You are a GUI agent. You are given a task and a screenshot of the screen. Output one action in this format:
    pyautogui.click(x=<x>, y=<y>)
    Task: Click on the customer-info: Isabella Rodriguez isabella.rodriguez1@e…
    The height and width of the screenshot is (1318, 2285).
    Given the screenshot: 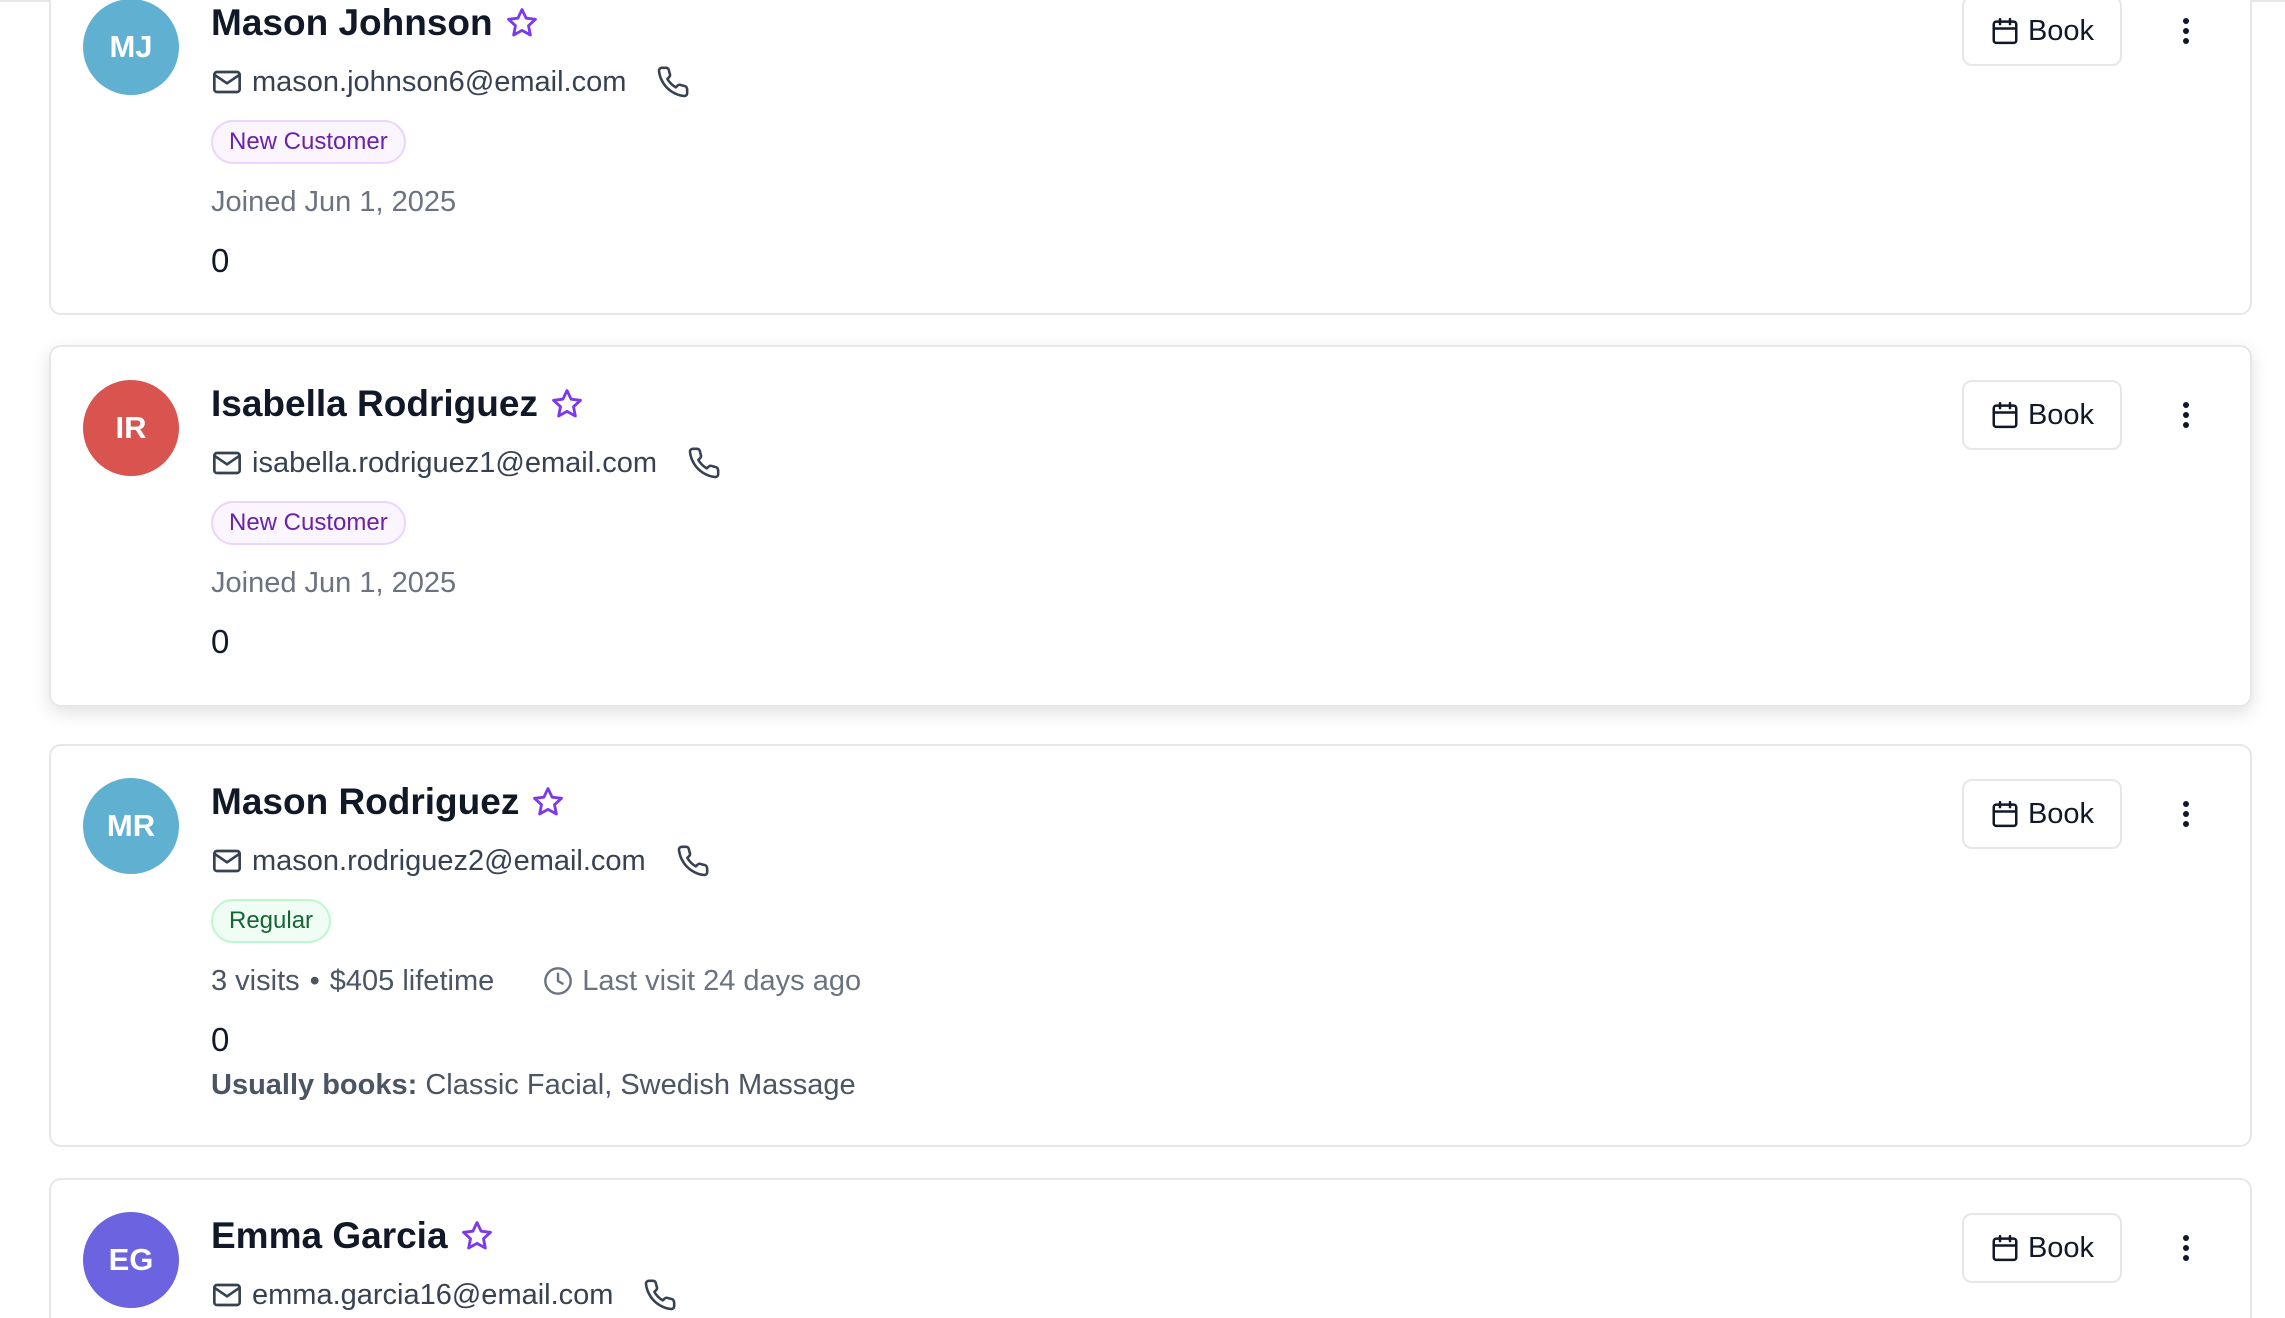 What is the action you would take?
    pyautogui.click(x=466, y=521)
    